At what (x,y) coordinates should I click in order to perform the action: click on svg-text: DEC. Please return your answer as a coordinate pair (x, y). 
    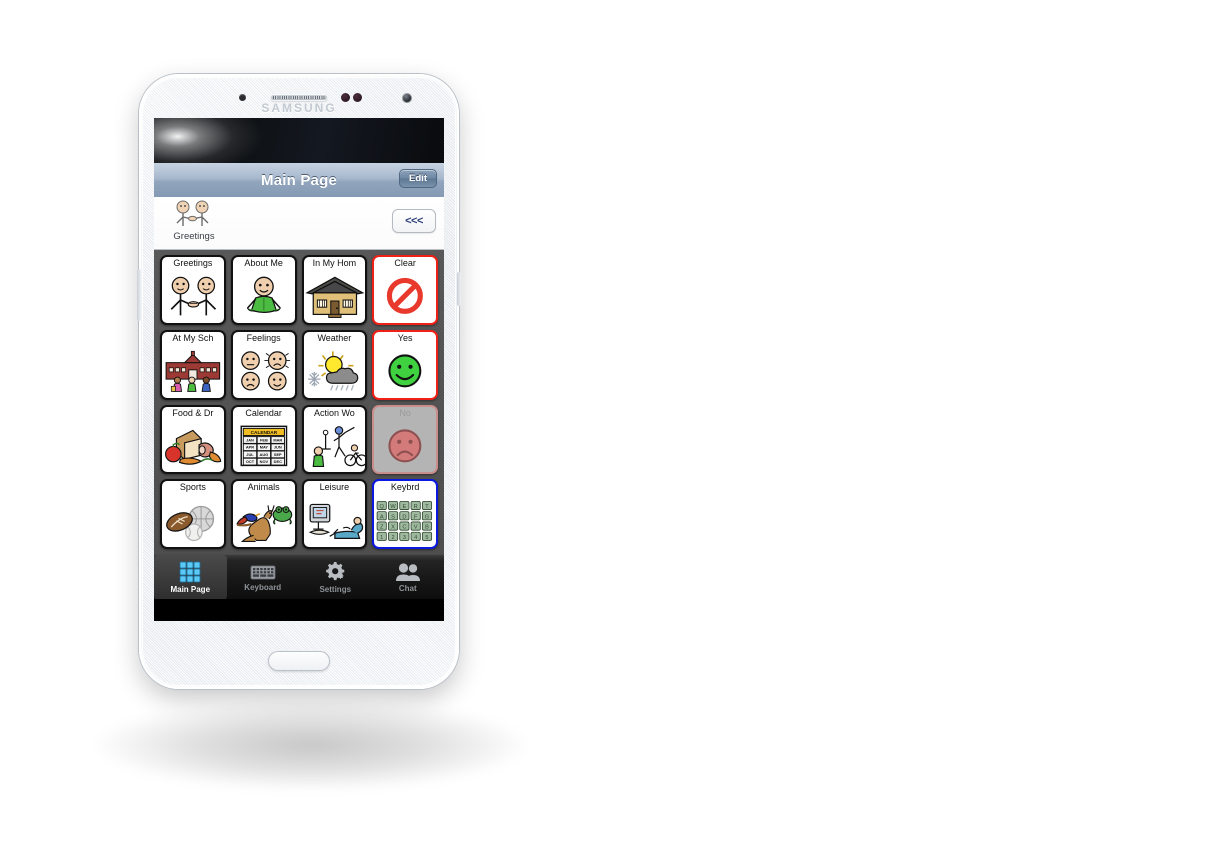
    Looking at the image, I should click on (277, 461).